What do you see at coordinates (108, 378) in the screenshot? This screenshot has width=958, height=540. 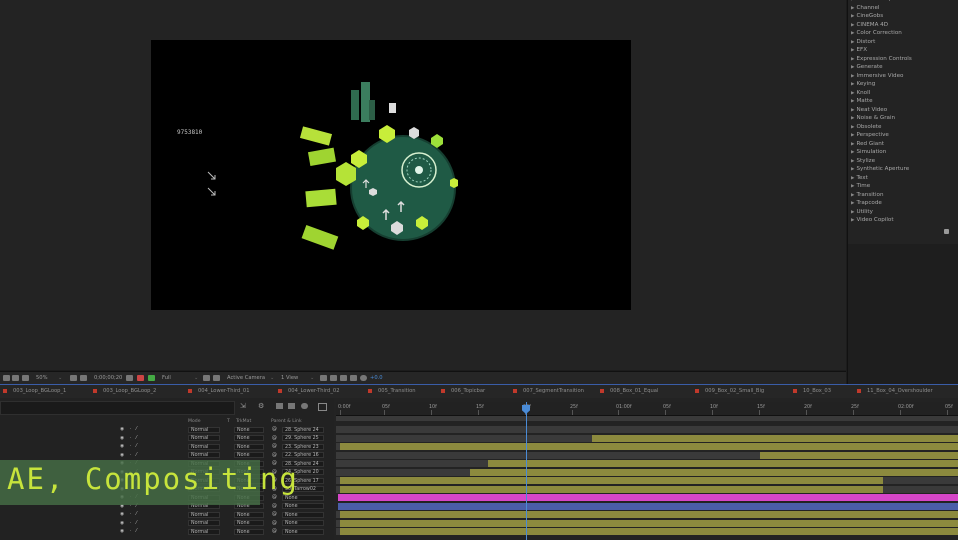 I see `current-timecode: 0;00;00;20` at bounding box center [108, 378].